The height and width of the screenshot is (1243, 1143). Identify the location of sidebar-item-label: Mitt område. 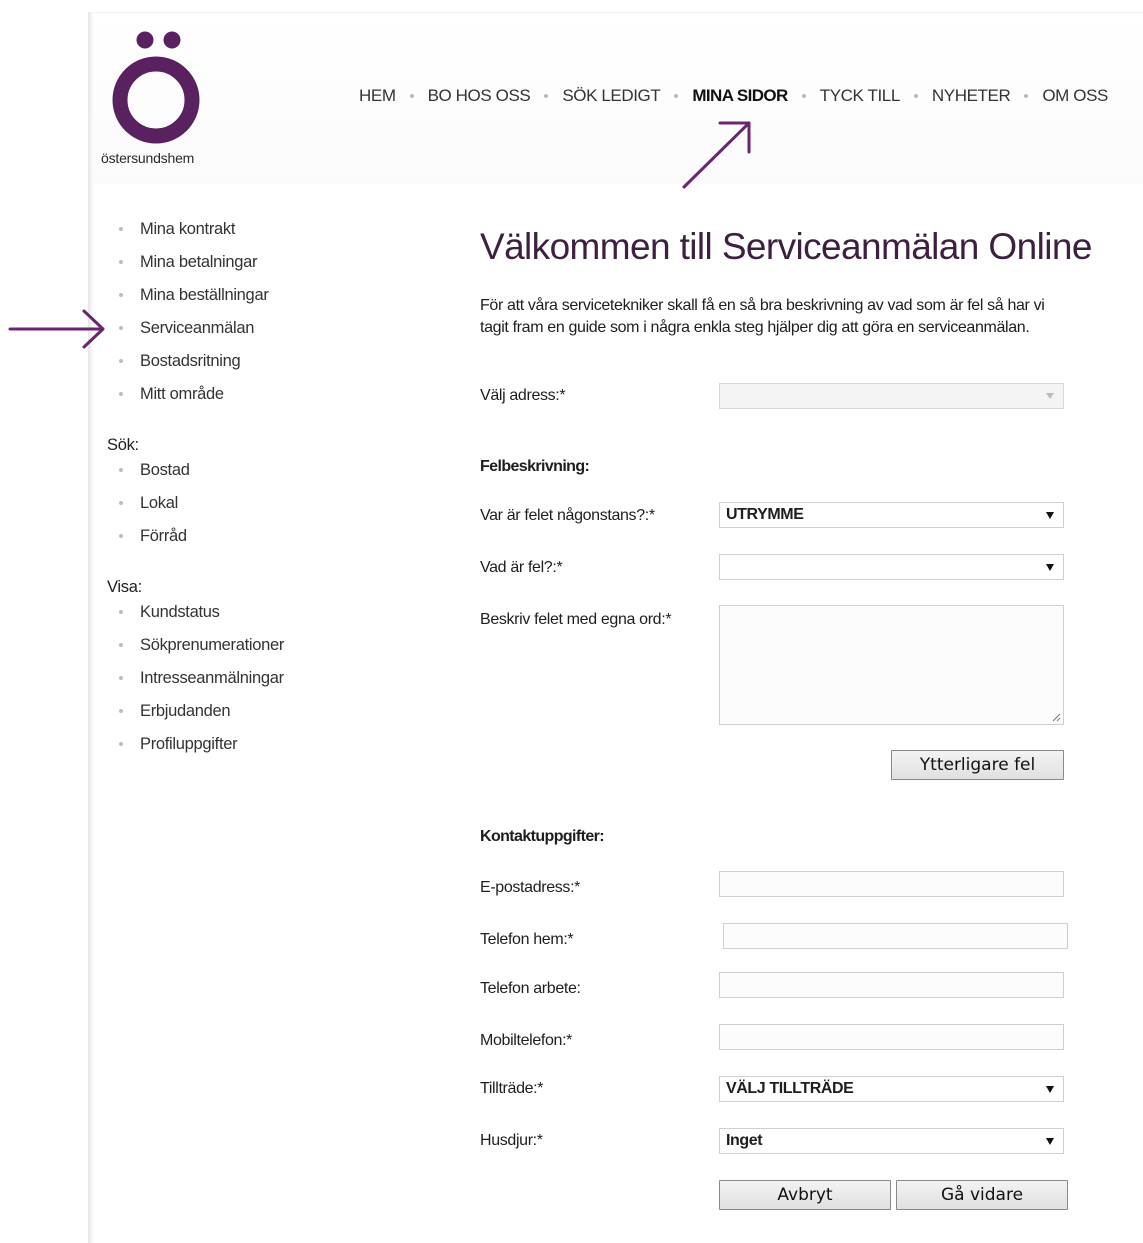
(182, 394).